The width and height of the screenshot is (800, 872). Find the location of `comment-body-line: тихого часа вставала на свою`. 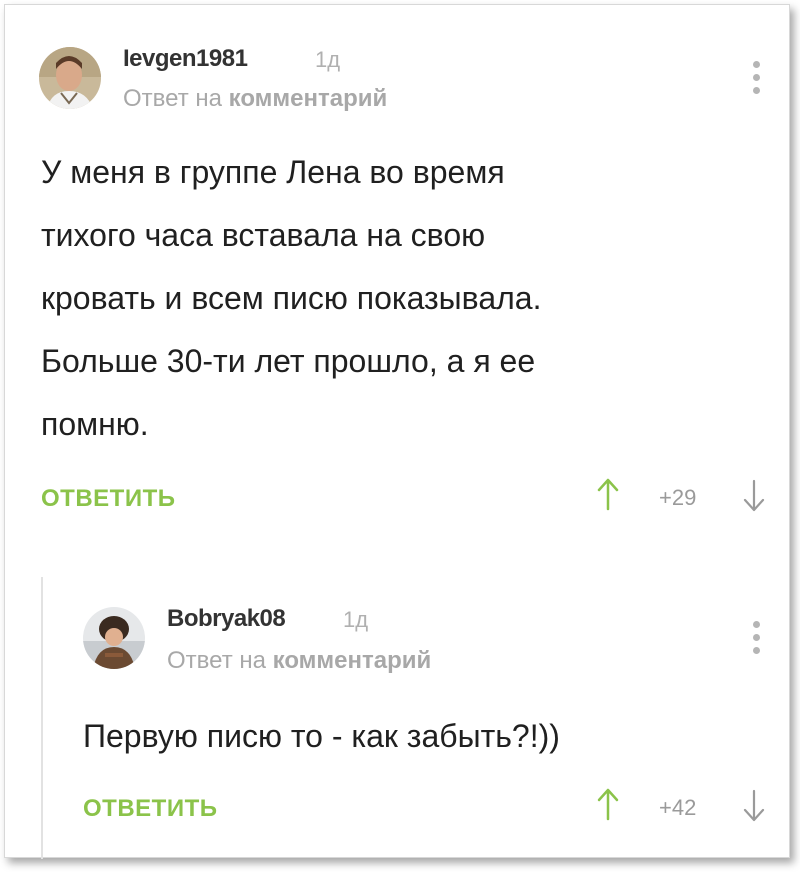

comment-body-line: тихого часа вставала на свою is located at coordinates (263, 235).